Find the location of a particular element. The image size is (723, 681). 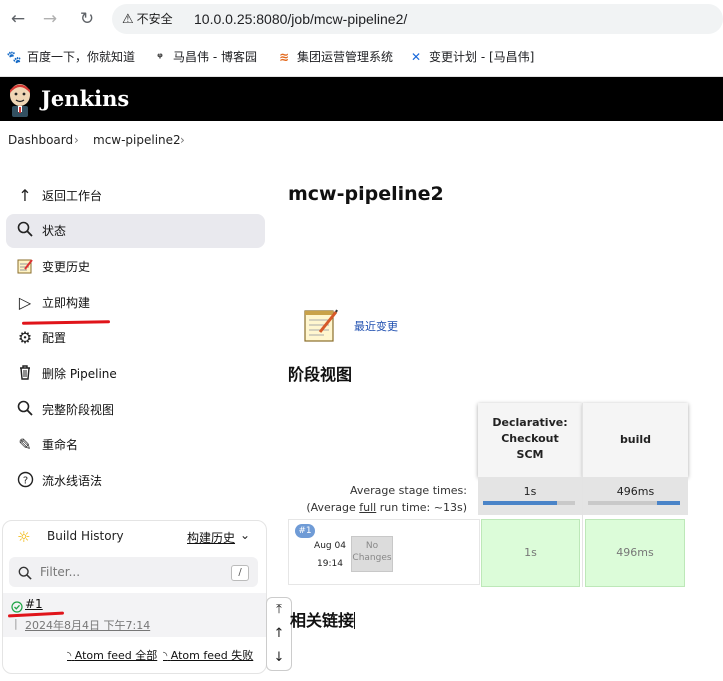

jenkins-title: Jenkins is located at coordinates (85, 99).